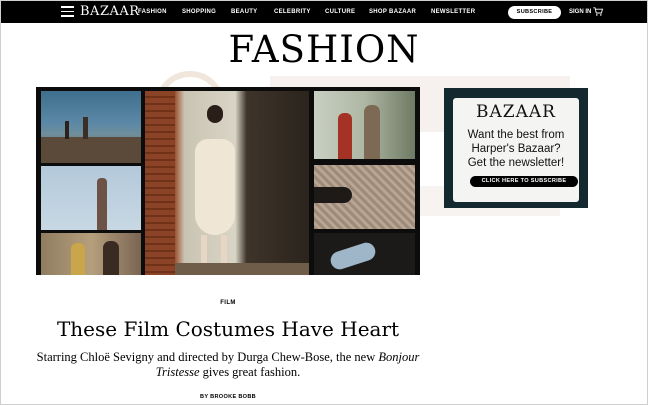 The width and height of the screenshot is (648, 405). Describe the element at coordinates (244, 12) in the screenshot. I see `nav-link-beauty: BEAUTY` at that location.